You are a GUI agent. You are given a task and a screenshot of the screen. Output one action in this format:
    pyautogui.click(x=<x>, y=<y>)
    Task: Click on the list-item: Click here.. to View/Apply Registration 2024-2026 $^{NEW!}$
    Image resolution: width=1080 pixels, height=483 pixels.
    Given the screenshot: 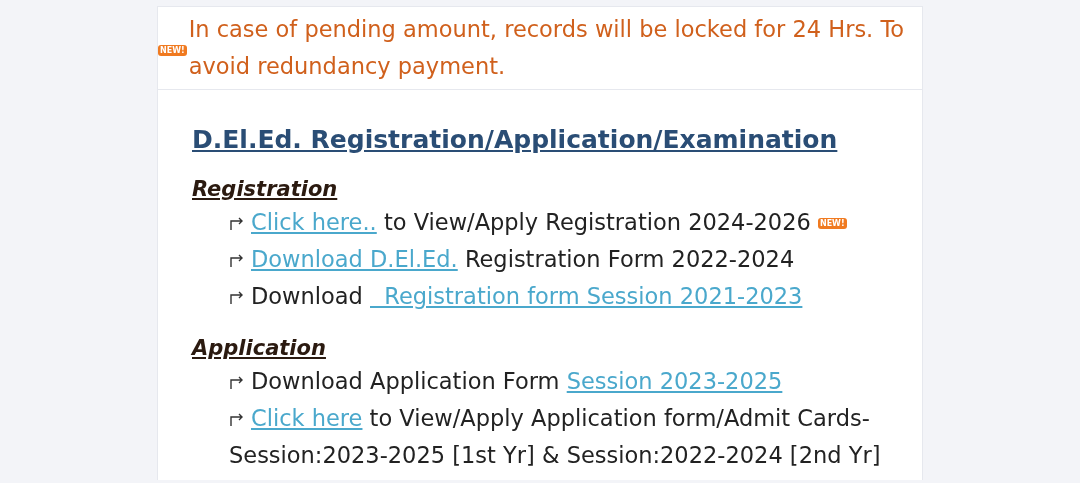 What is the action you would take?
    pyautogui.click(x=560, y=222)
    